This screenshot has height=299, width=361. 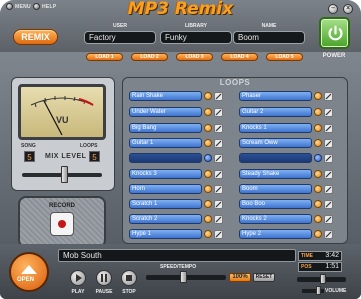 I want to click on vu-meter, so click(x=62, y=112).